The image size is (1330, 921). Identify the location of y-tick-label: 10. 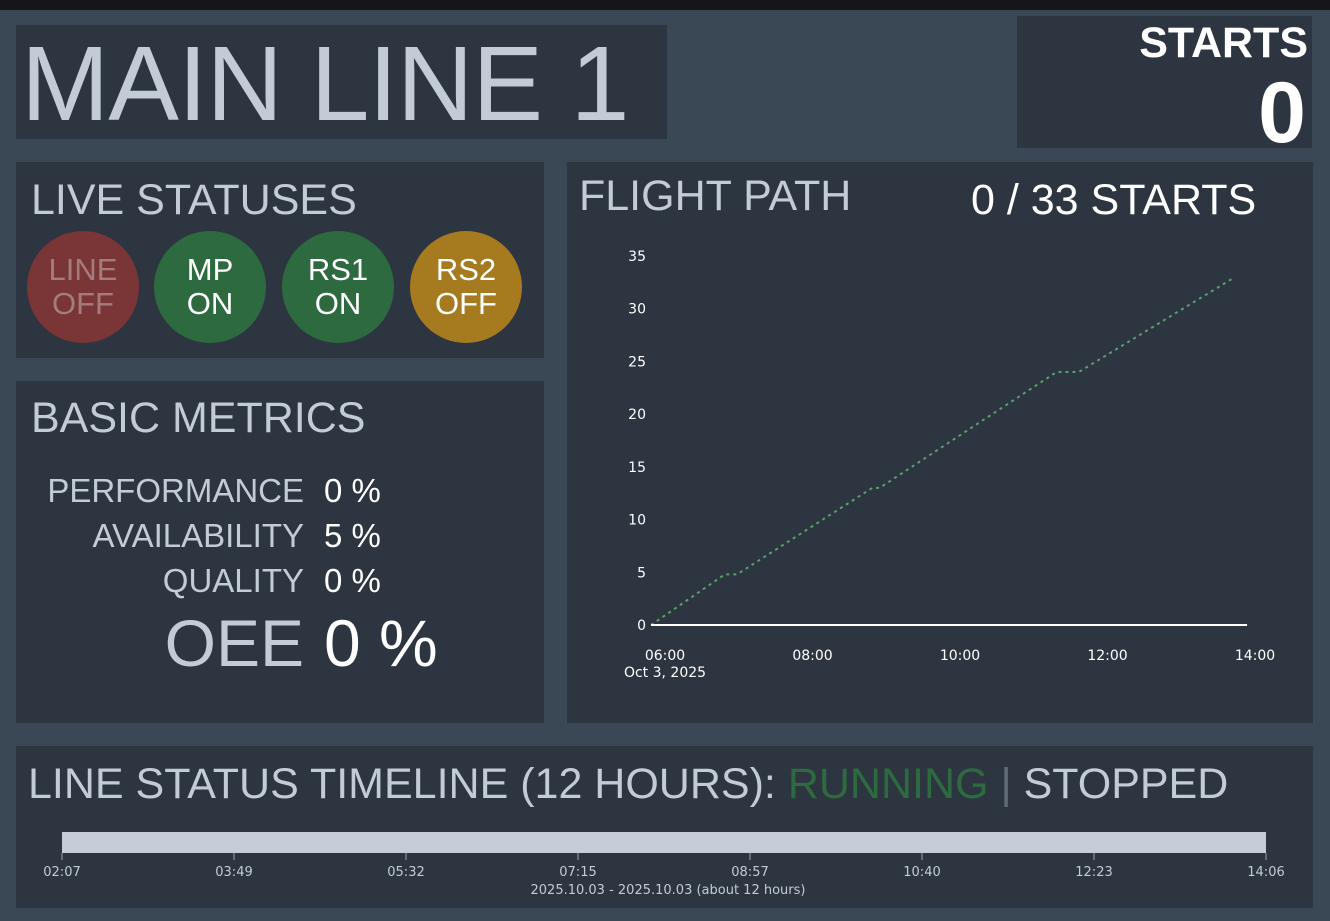
(637, 521).